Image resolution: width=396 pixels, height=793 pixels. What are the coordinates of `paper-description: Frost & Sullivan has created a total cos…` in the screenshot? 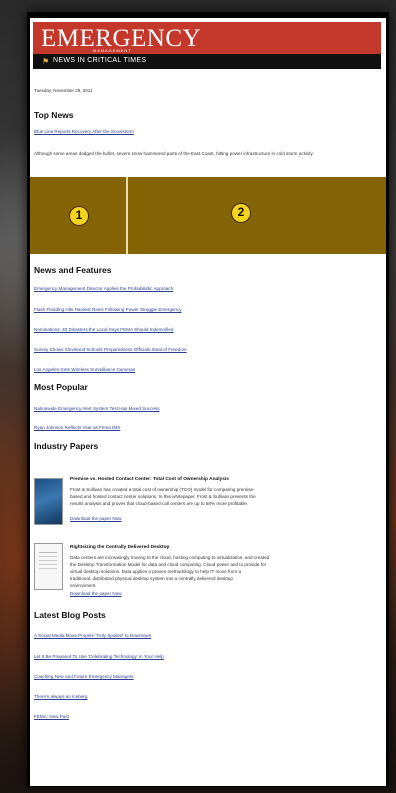 It's located at (222, 496).